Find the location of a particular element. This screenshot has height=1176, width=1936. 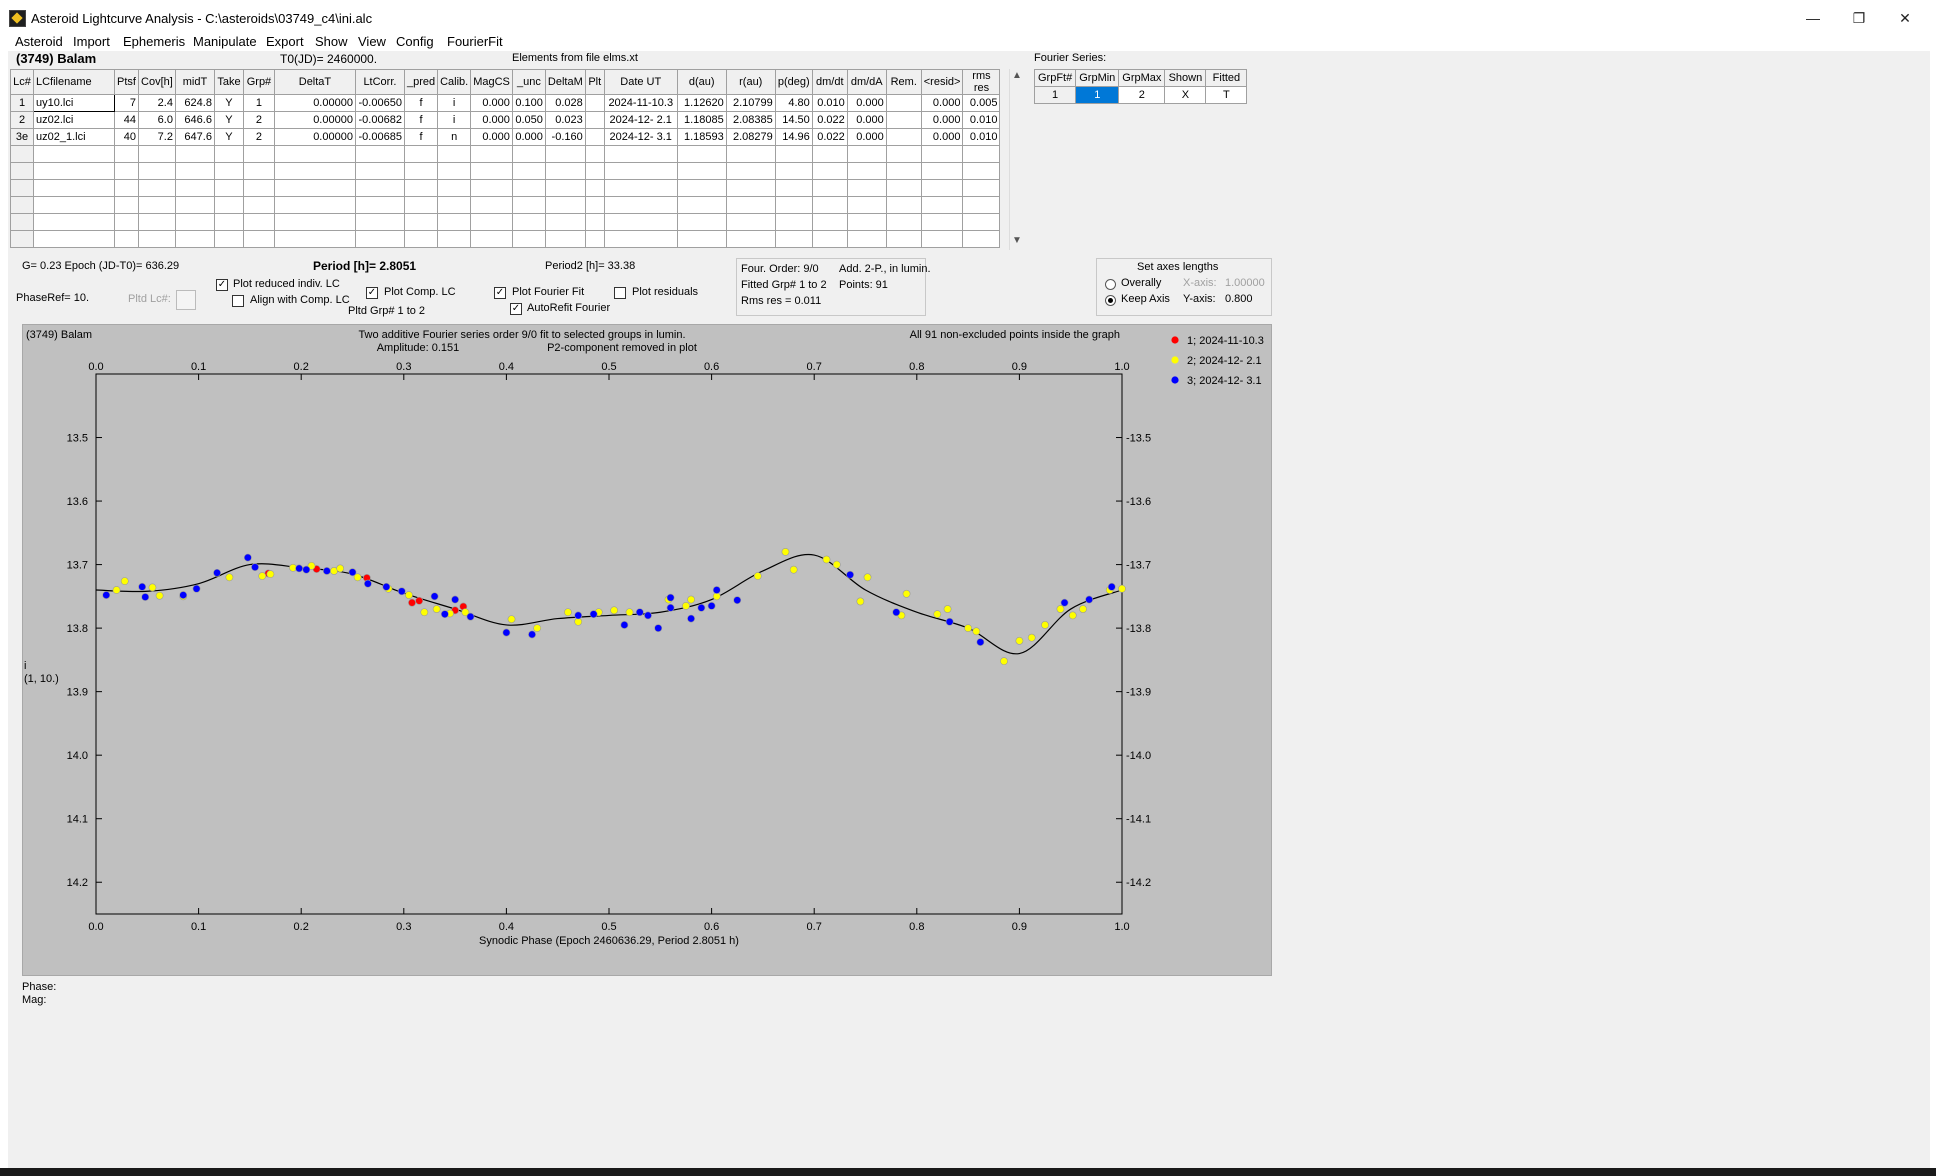

table-cell: 1.12620 is located at coordinates (701, 103).